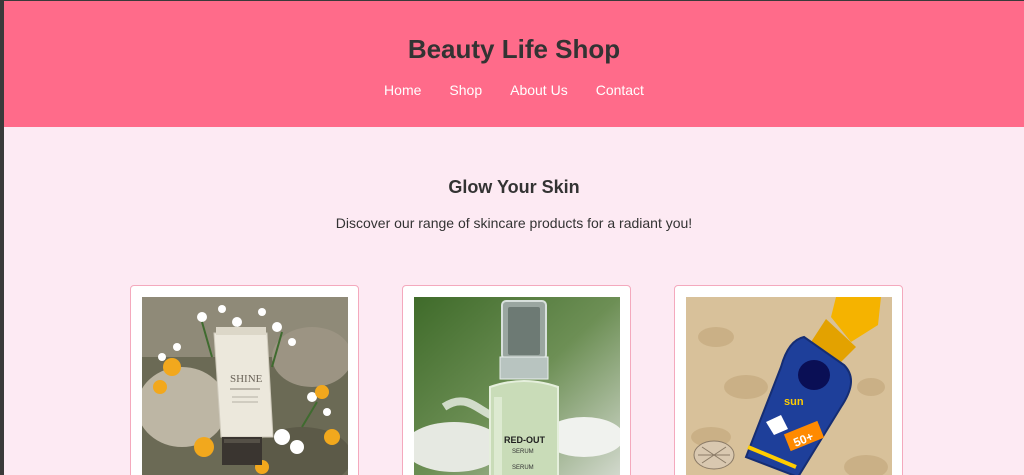  What do you see at coordinates (514, 187) in the screenshot?
I see `hero-title: Glow Your Skin` at bounding box center [514, 187].